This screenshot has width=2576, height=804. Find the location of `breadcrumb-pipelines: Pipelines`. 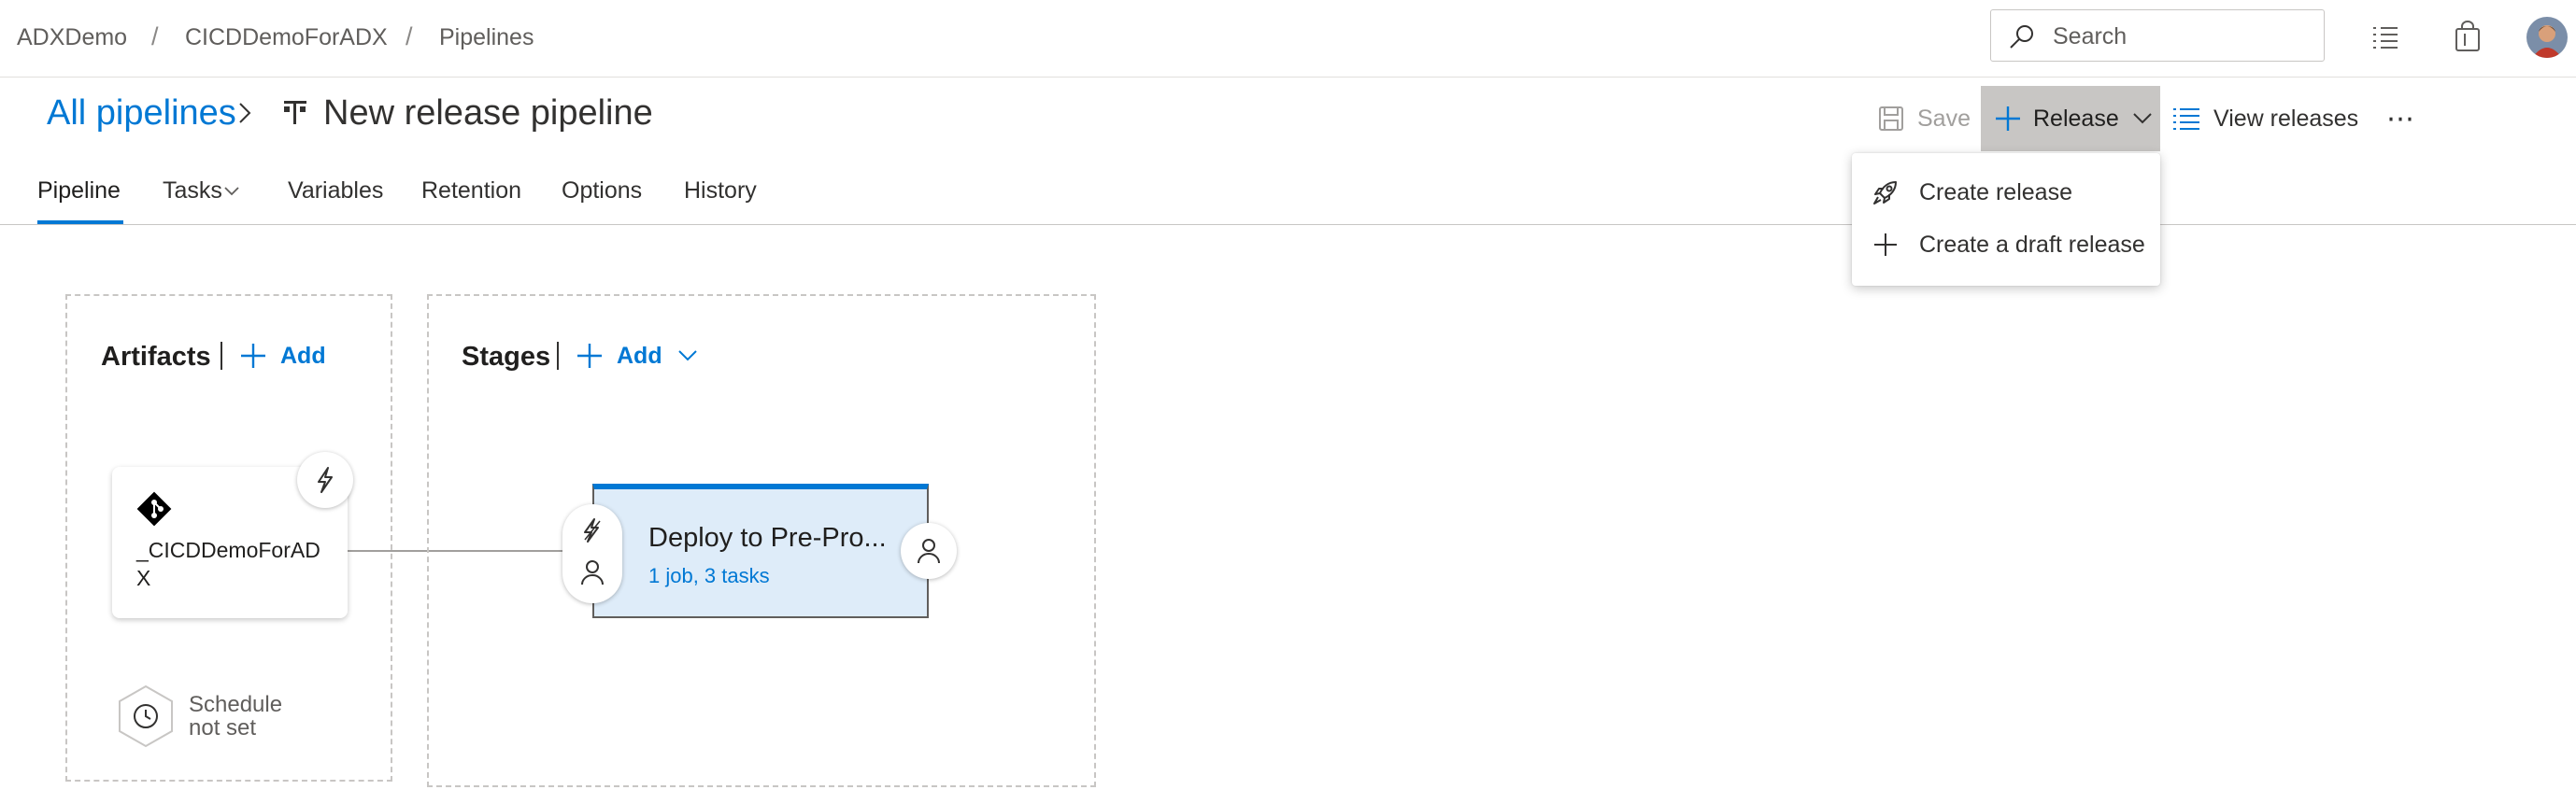

breadcrumb-pipelines: Pipelines is located at coordinates (486, 37).